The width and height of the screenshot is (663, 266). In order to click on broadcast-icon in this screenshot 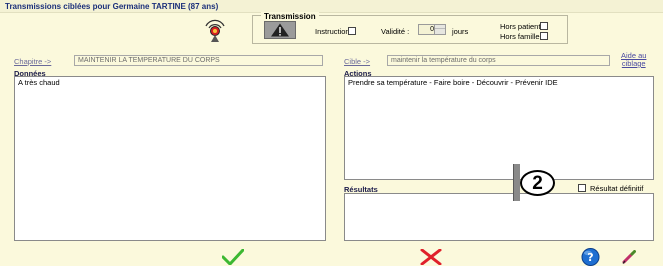, I will do `click(215, 31)`.